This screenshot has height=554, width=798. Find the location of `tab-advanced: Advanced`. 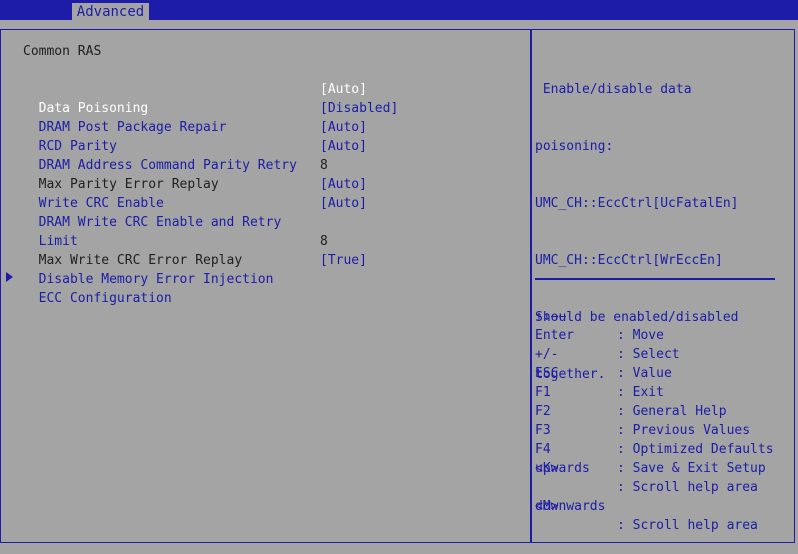

tab-advanced: Advanced is located at coordinates (110, 12).